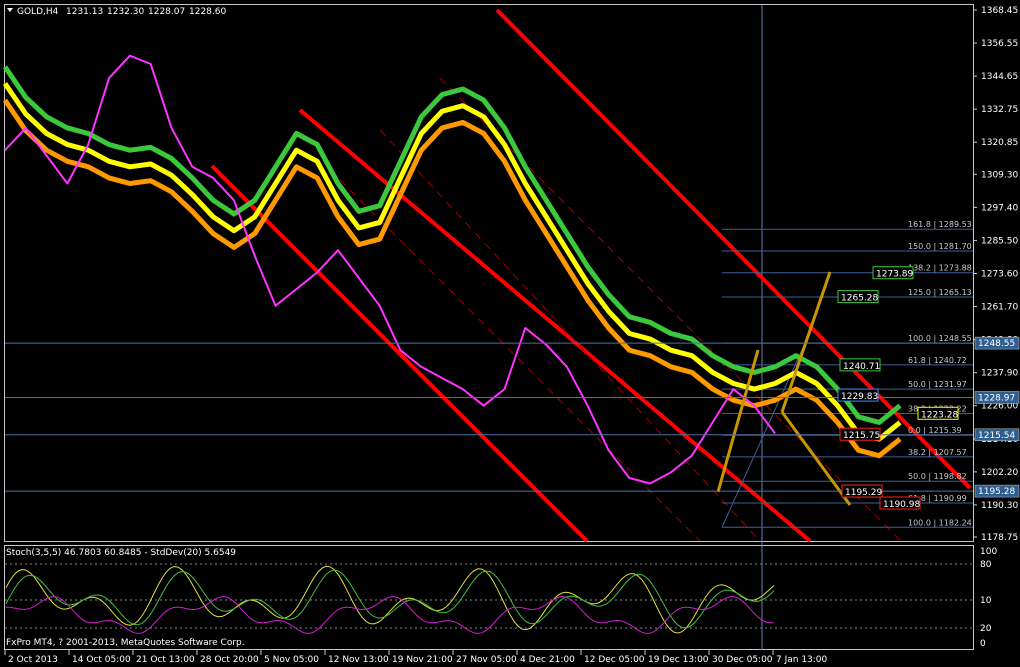 The width and height of the screenshot is (1020, 667). Describe the element at coordinates (940, 268) in the screenshot. I see `fib-level-label: 138.2 | 1273.88` at that location.